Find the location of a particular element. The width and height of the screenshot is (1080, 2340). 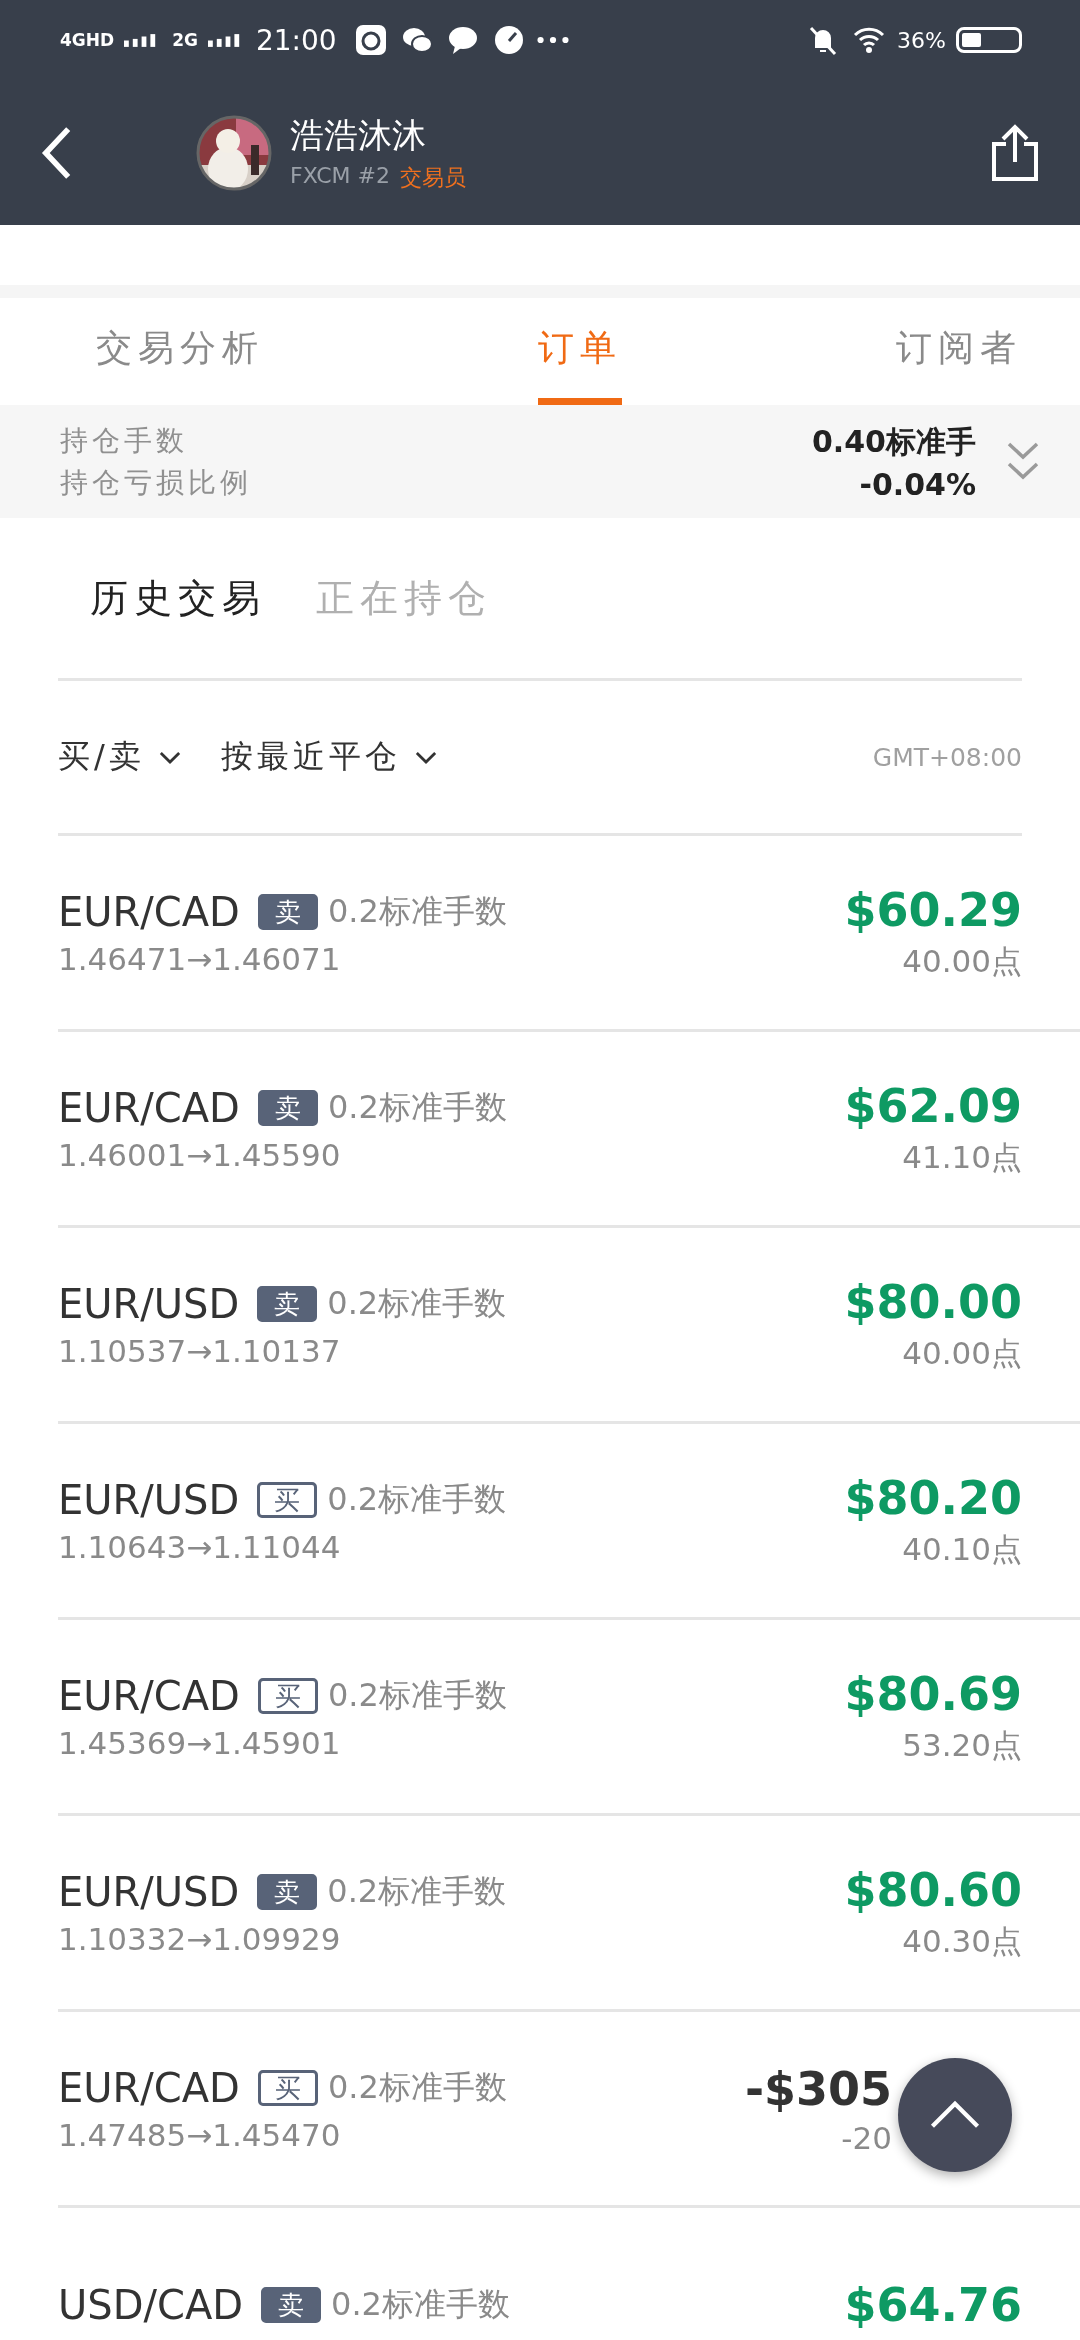

profit-amount: $60.29 is located at coordinates (933, 909).